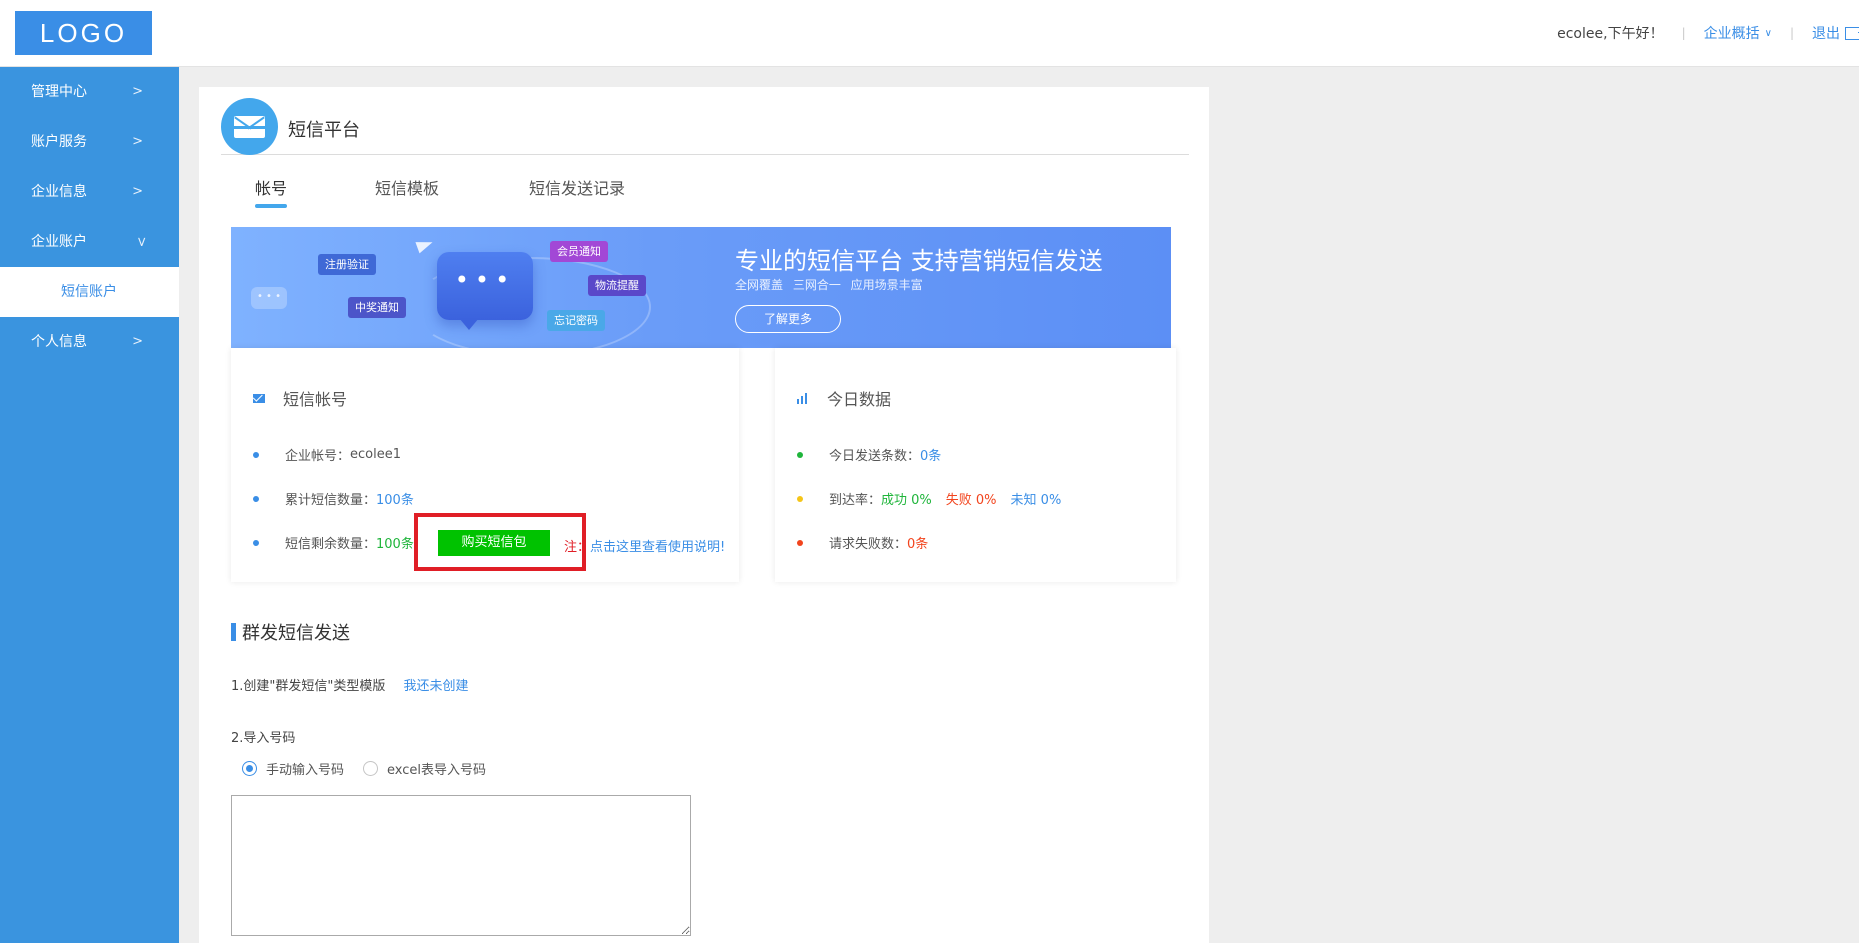 The height and width of the screenshot is (943, 1859). Describe the element at coordinates (89, 92) in the screenshot. I see `sidebar-item-management: 管理中心 >` at that location.